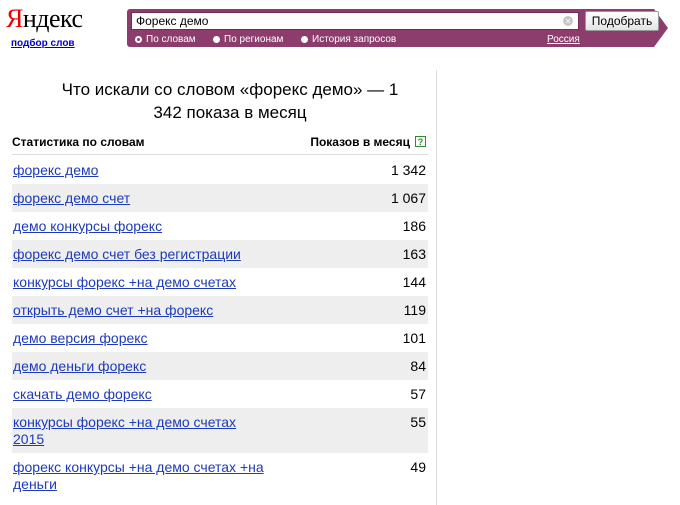 Image resolution: width=680 pixels, height=505 pixels. What do you see at coordinates (80, 338) in the screenshot?
I see `keyword-link: демо версия форекс` at bounding box center [80, 338].